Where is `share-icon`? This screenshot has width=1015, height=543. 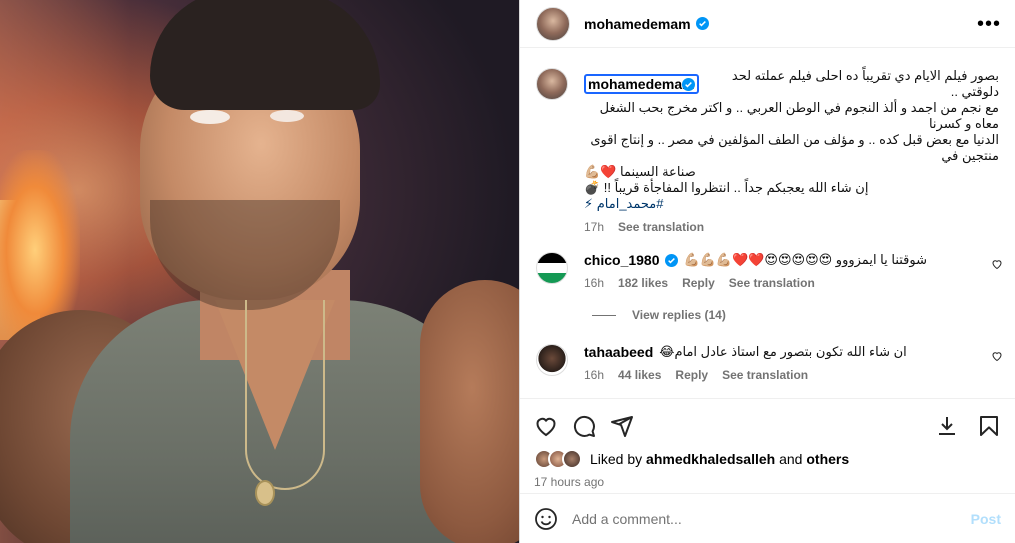 share-icon is located at coordinates (622, 426).